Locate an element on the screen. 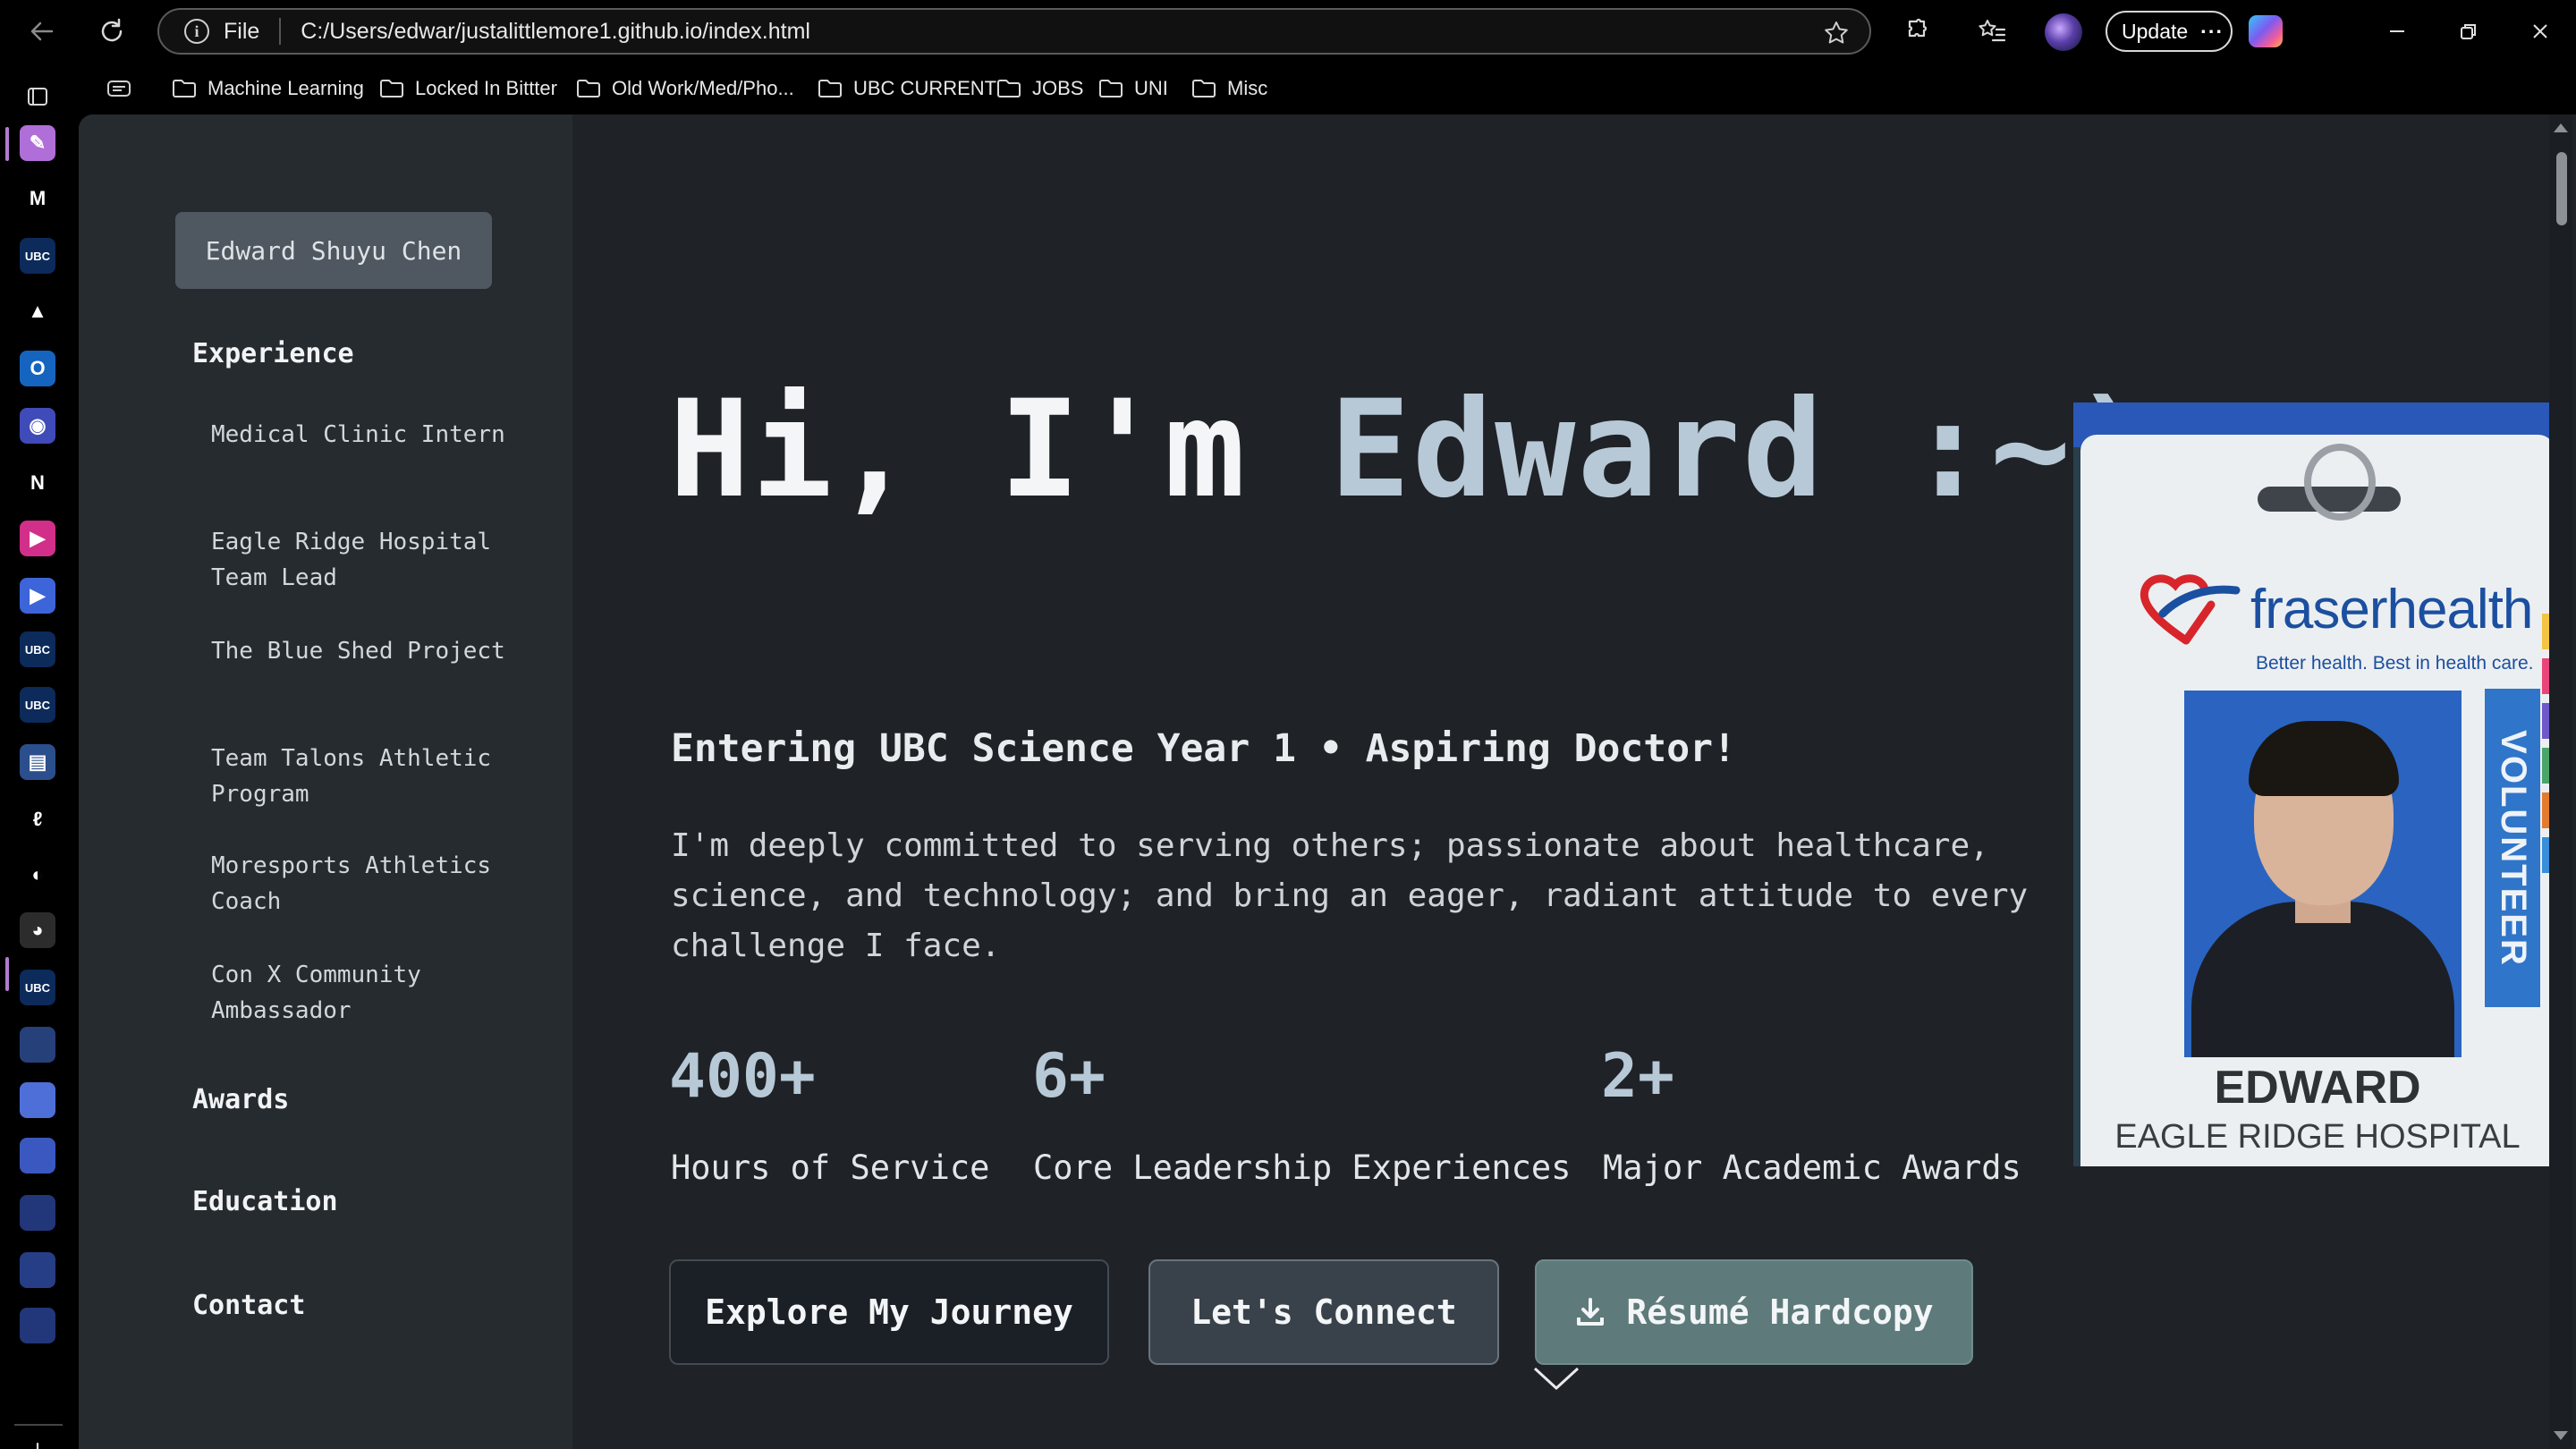  plus-icon is located at coordinates (37, 1445).